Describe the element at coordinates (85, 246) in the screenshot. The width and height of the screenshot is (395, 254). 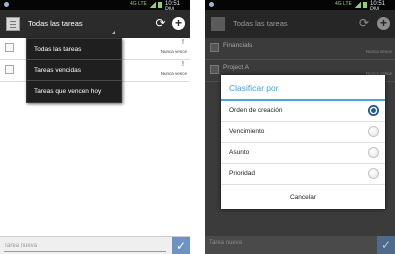
I see `new-task-input` at that location.